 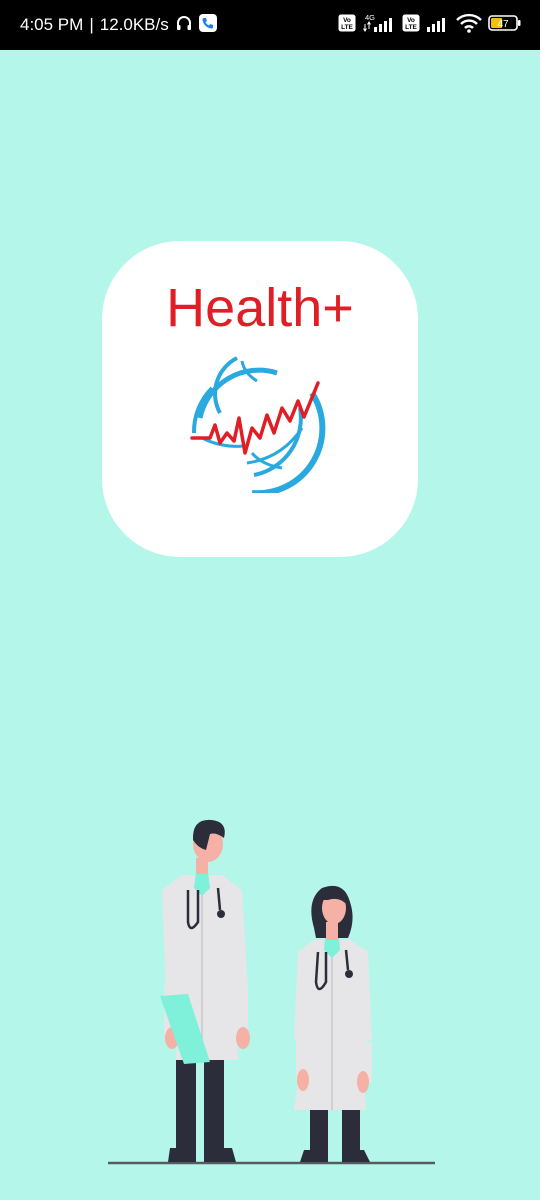 What do you see at coordinates (52, 24) in the screenshot?
I see `status-time: 4:05 PM` at bounding box center [52, 24].